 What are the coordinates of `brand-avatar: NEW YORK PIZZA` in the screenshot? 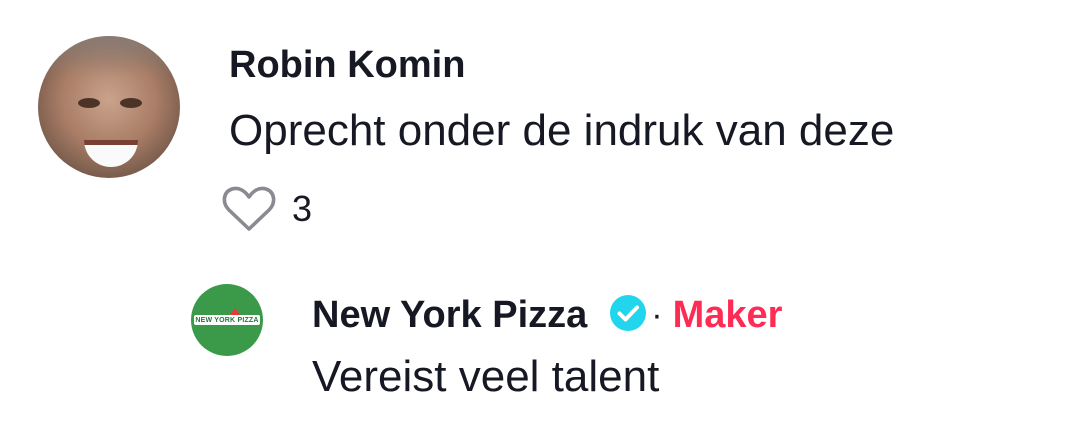 It's located at (227, 320).